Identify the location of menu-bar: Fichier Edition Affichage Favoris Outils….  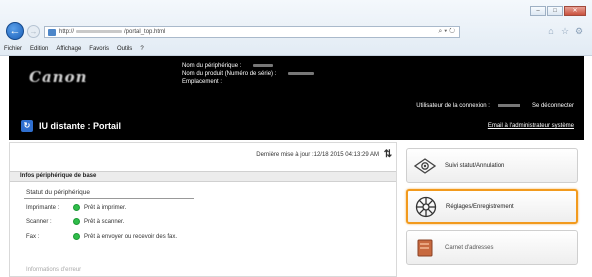
(296, 49).